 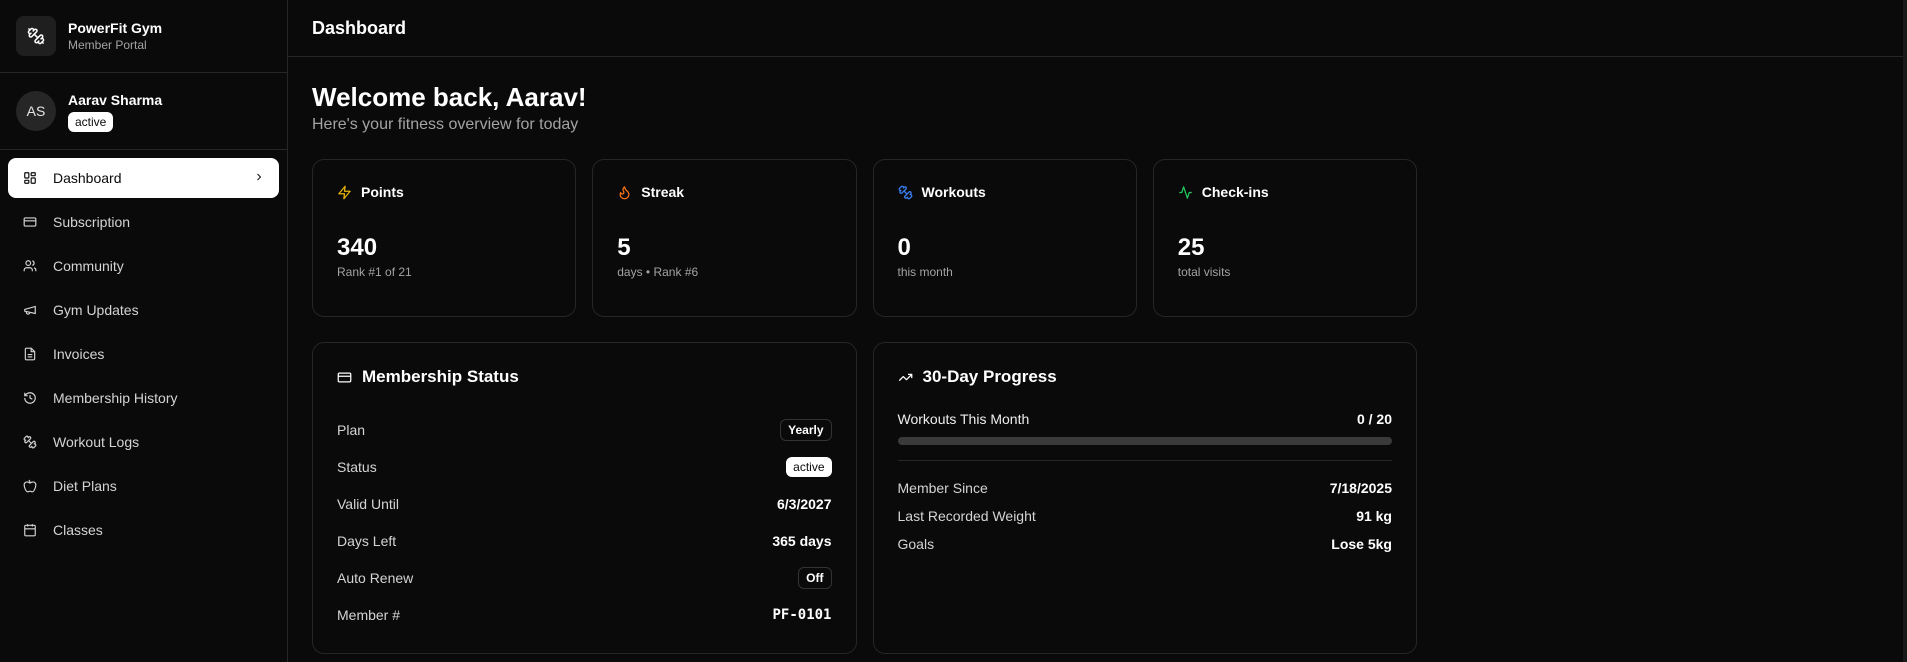 I want to click on grid-icon, so click(x=30, y=178).